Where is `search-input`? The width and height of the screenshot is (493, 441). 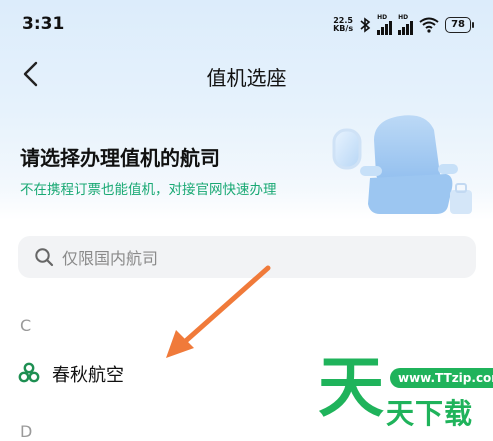
search-input is located at coordinates (262, 258).